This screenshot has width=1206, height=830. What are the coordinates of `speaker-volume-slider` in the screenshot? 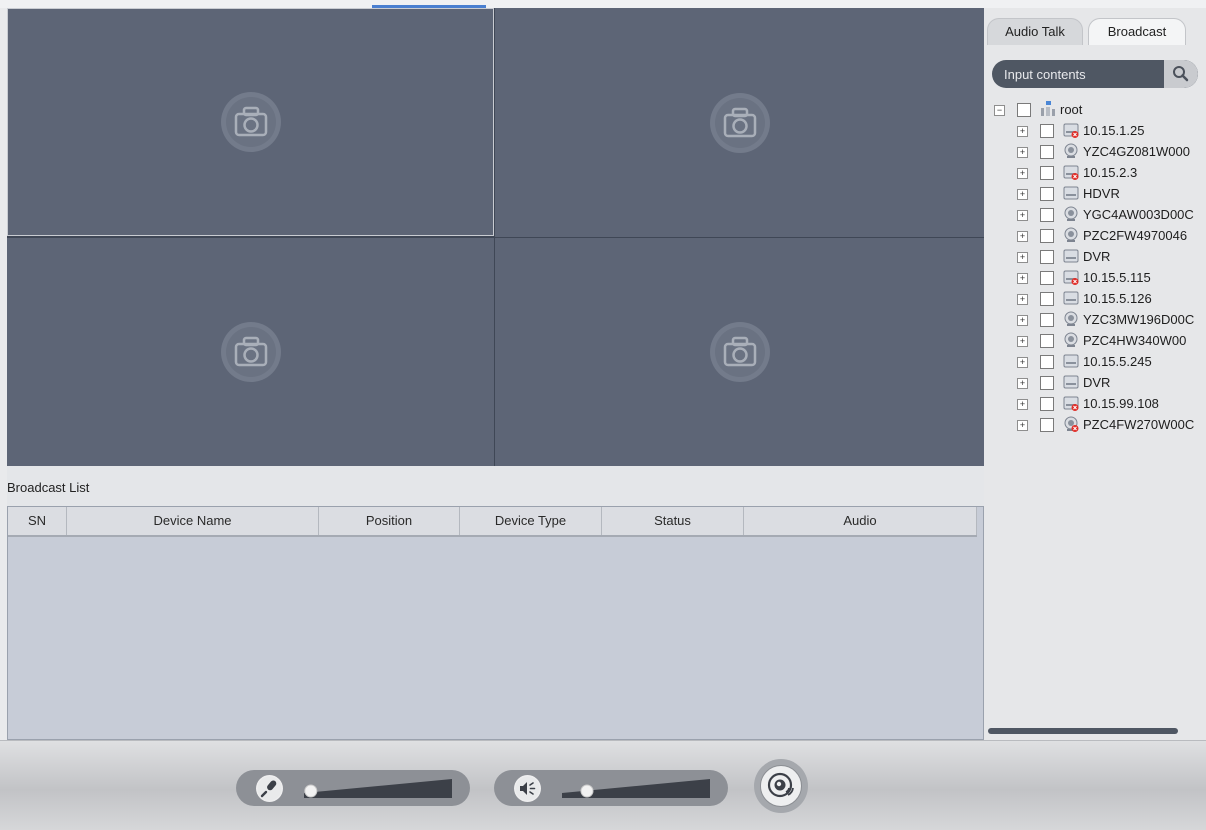 It's located at (636, 788).